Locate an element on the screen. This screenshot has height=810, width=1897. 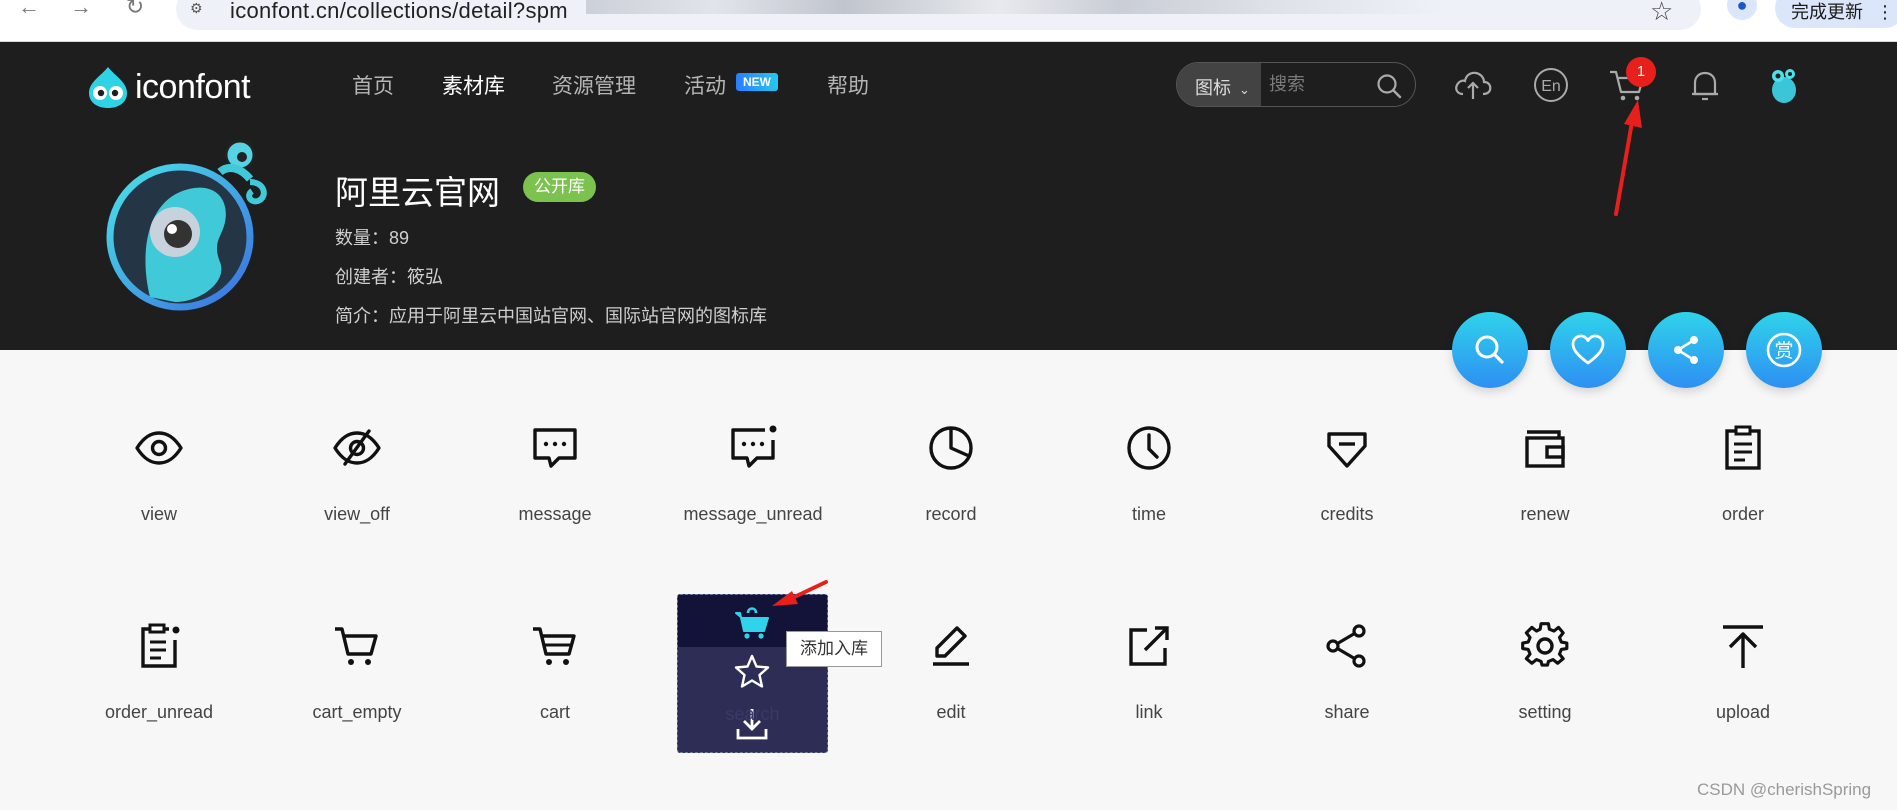
icon-card-share: share is located at coordinates (1347, 683).